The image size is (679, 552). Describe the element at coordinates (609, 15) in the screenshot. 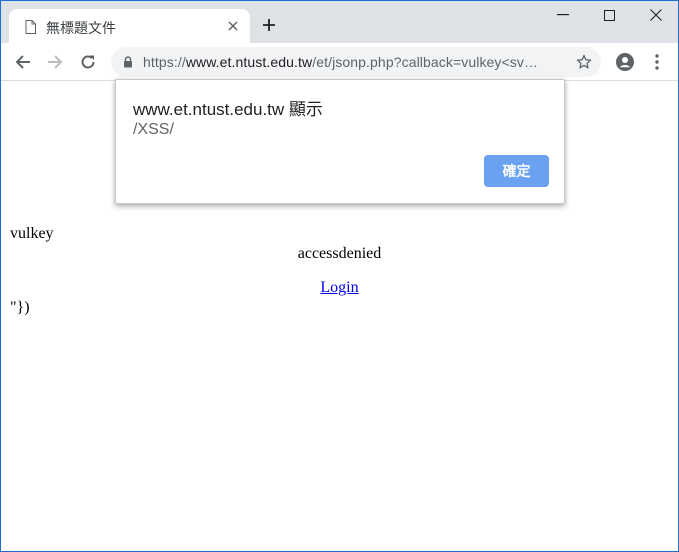

I see `maximize-icon` at that location.